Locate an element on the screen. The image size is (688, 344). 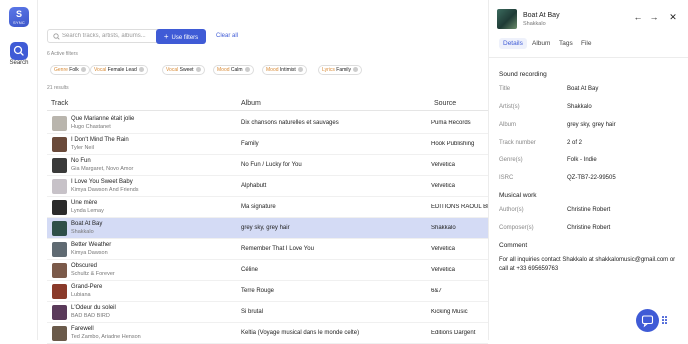
filter-chip: Mood Calm is located at coordinates (233, 70).